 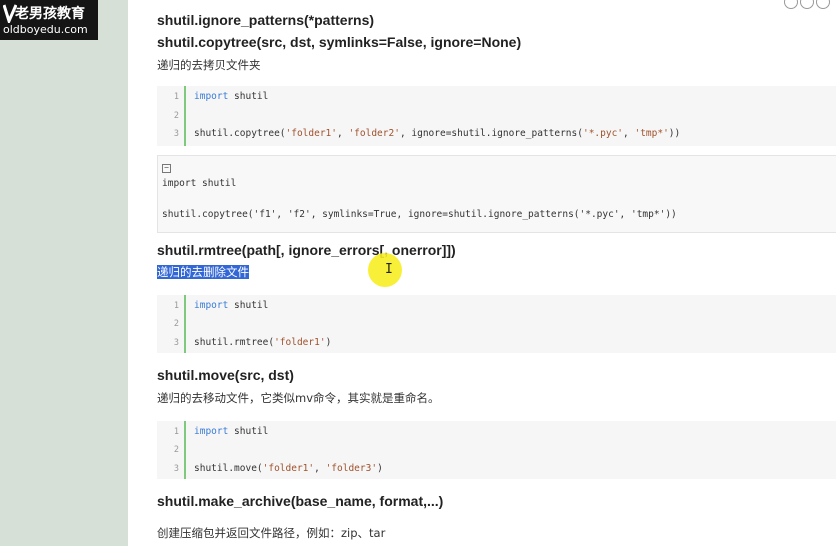 I want to click on oldboy-logo: 老男孩教育 oldboyedu.com, so click(x=49, y=20).